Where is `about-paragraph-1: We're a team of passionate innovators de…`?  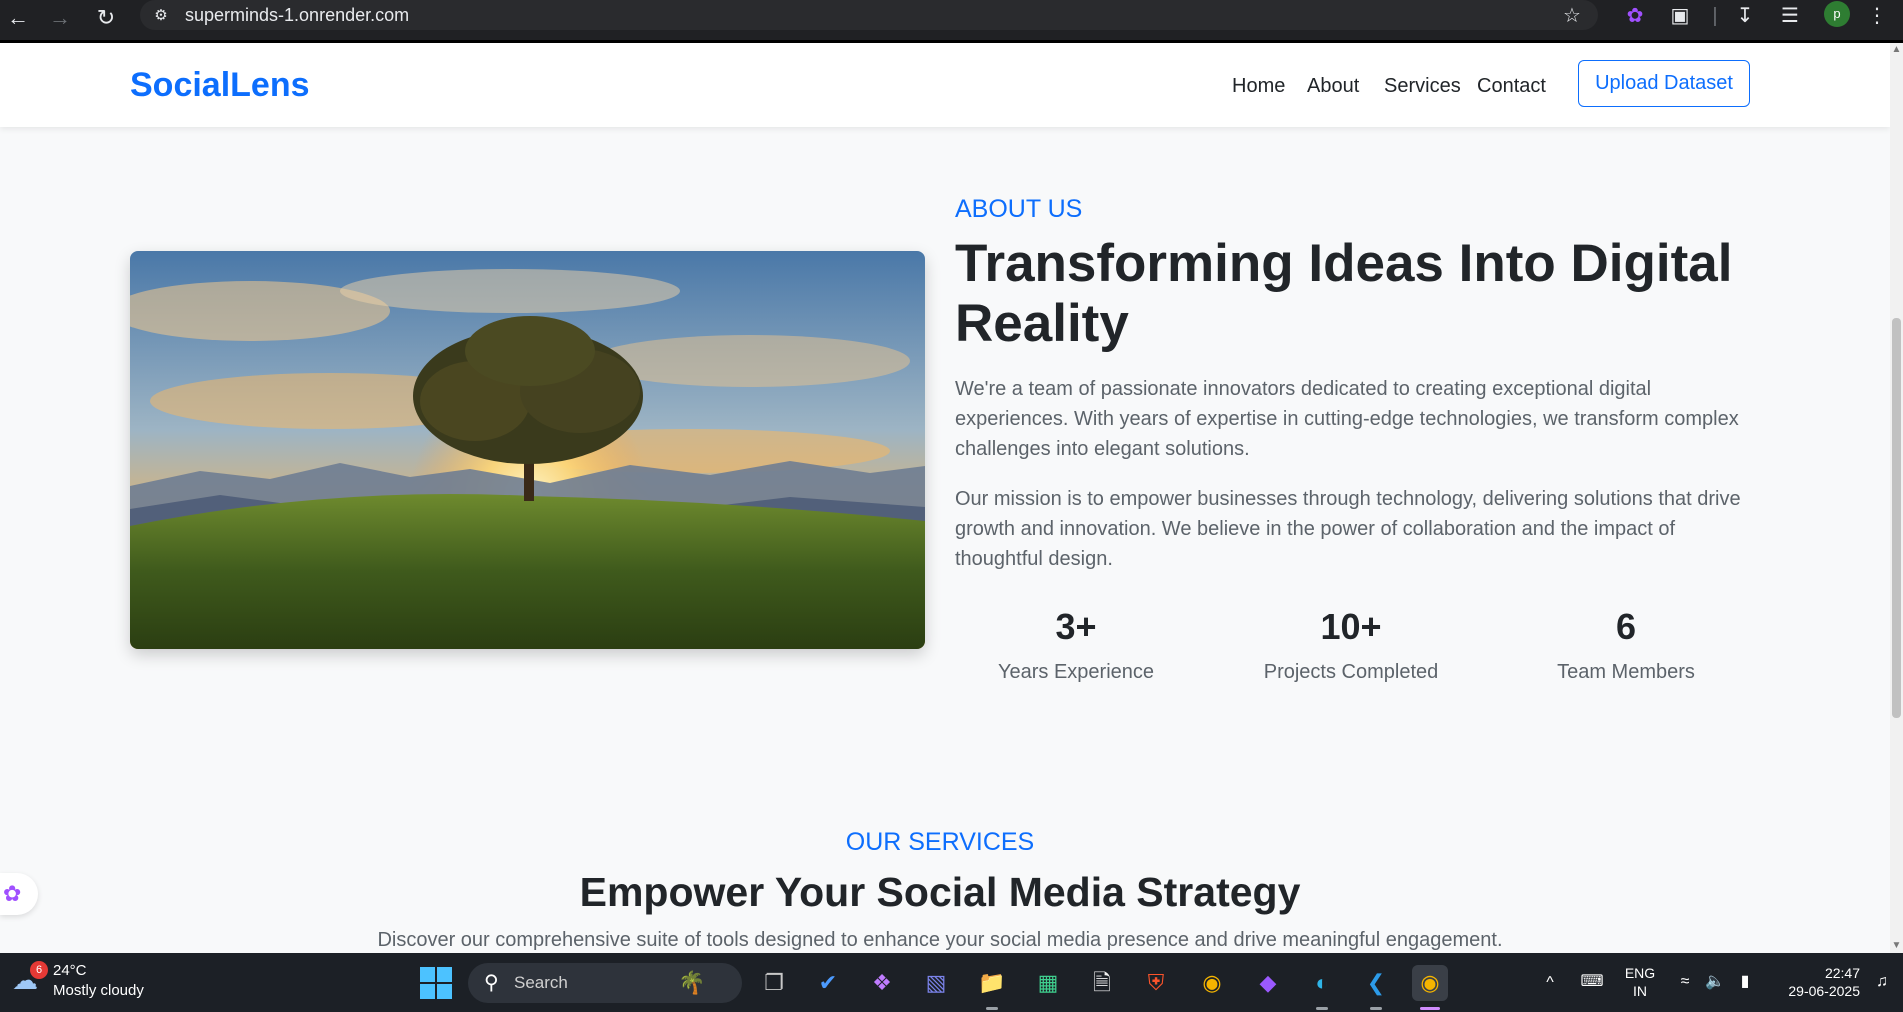 about-paragraph-1: We're a team of passionate innovators de… is located at coordinates (1347, 419).